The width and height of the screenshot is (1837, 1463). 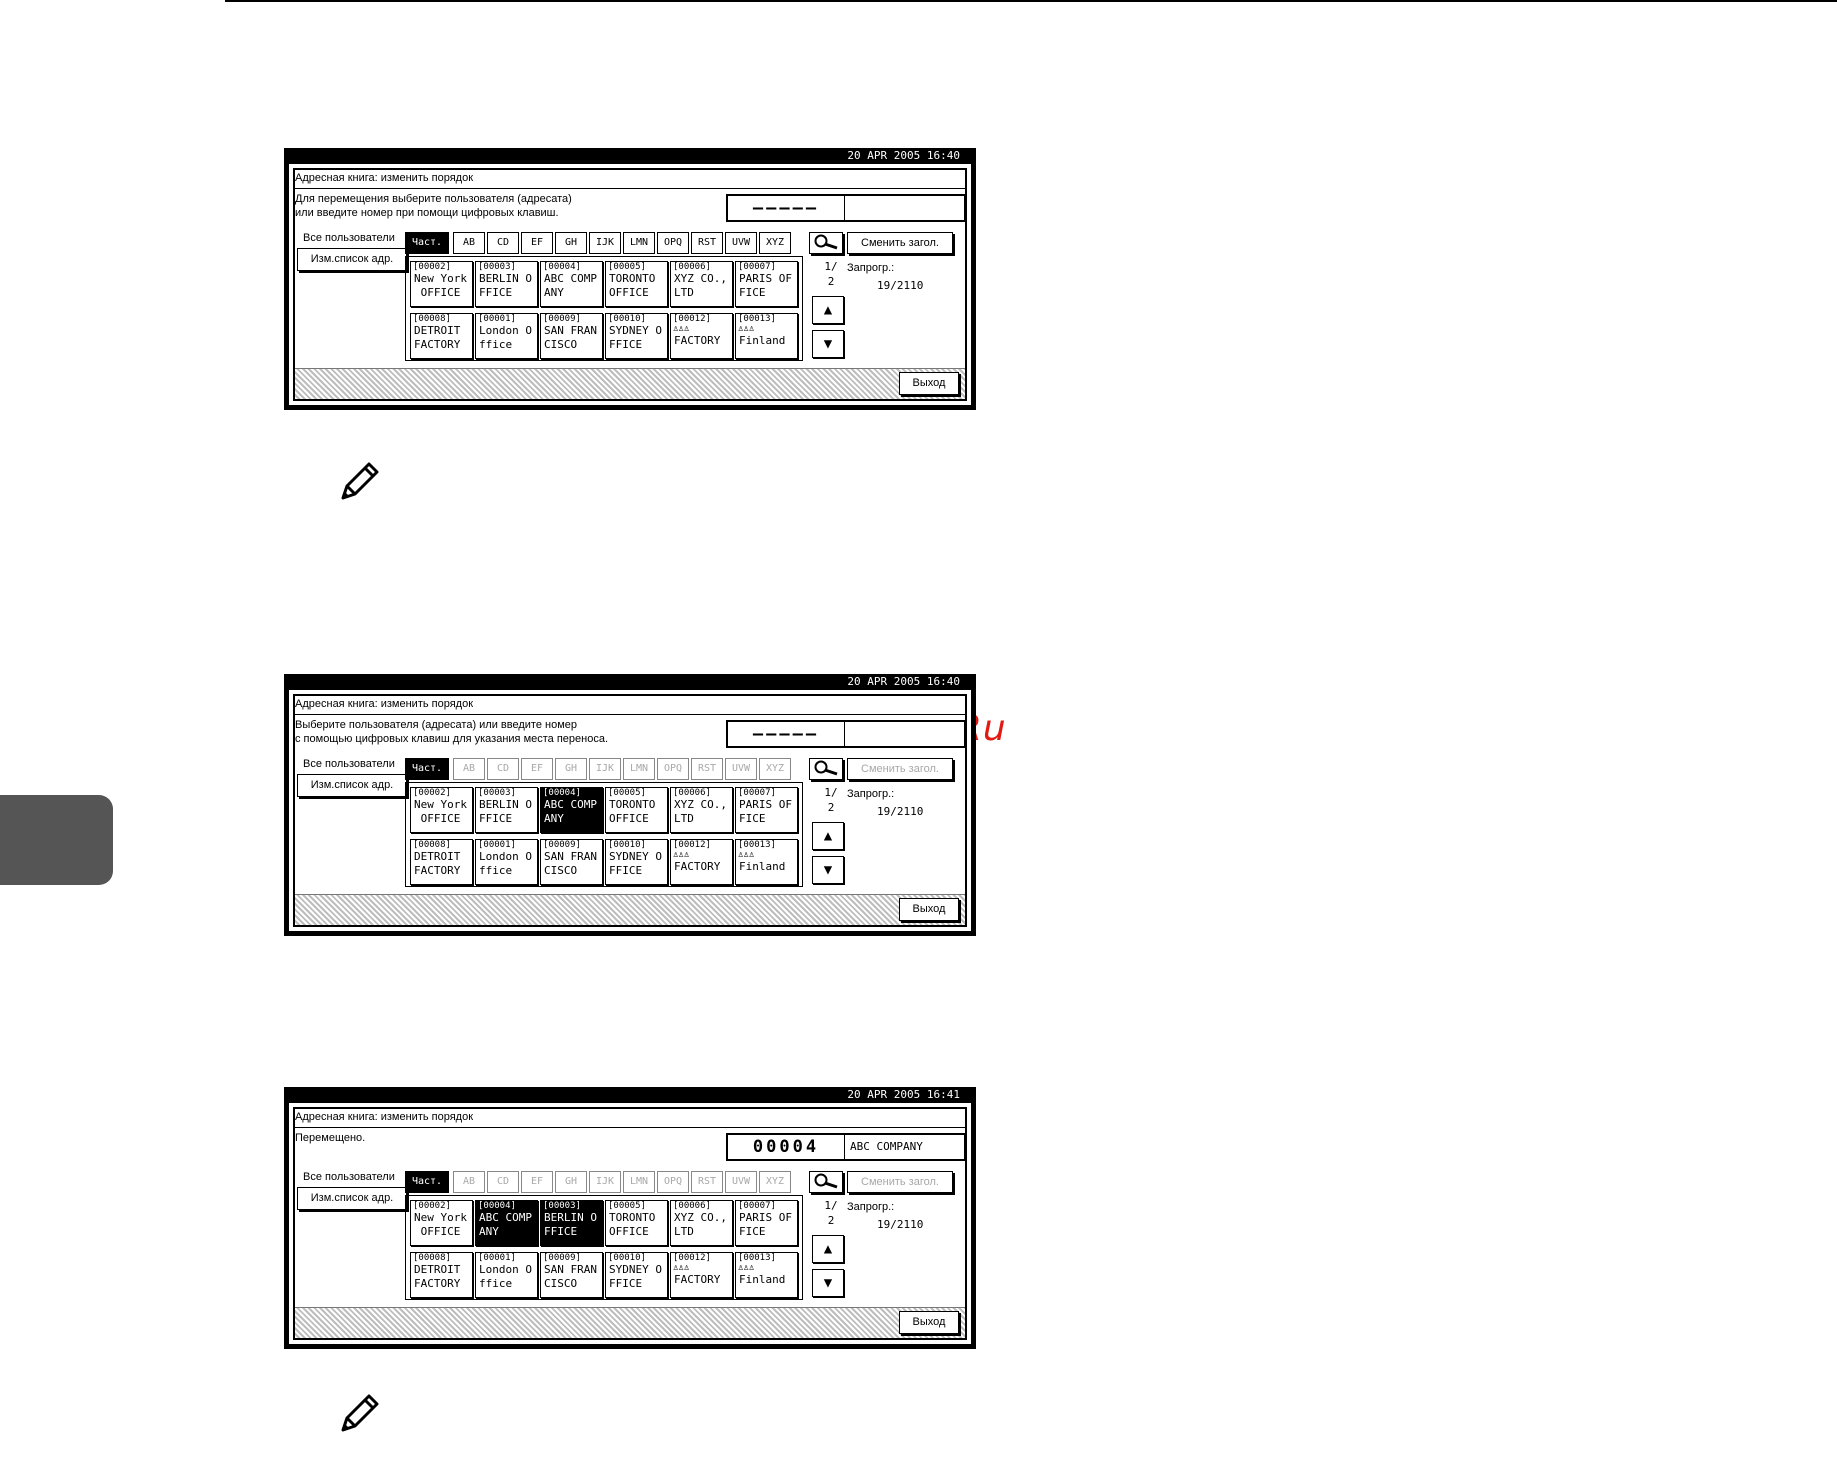 What do you see at coordinates (684, 292) in the screenshot?
I see `destination-name: LTD` at bounding box center [684, 292].